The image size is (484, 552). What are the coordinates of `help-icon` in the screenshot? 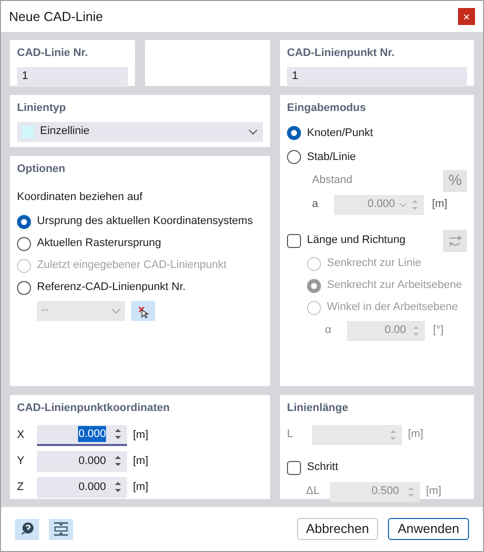 It's located at (27, 529).